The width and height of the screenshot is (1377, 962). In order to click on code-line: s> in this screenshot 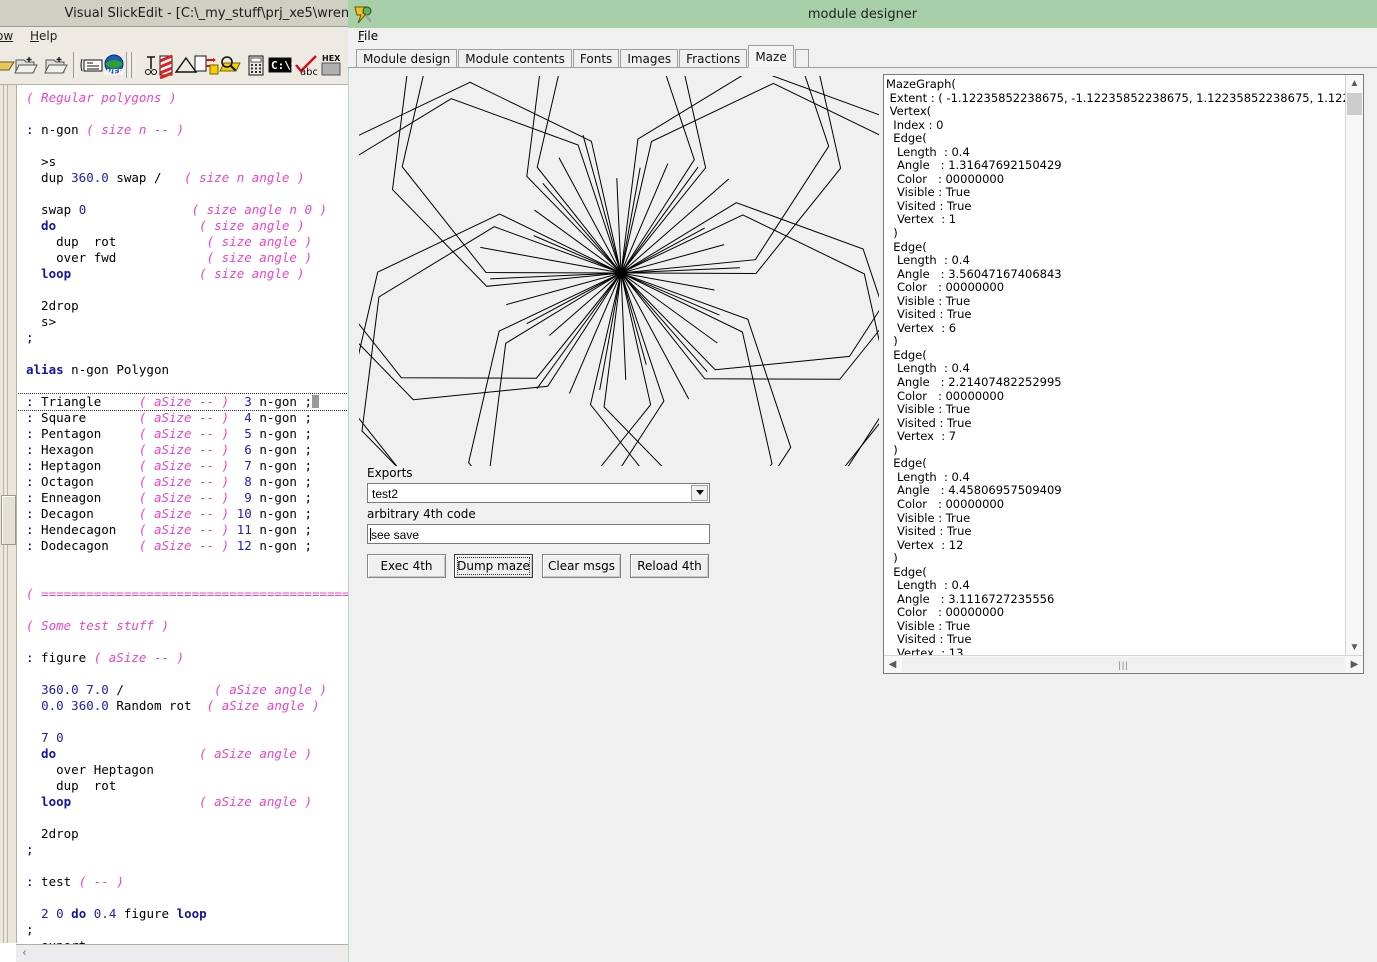, I will do `click(183, 322)`.